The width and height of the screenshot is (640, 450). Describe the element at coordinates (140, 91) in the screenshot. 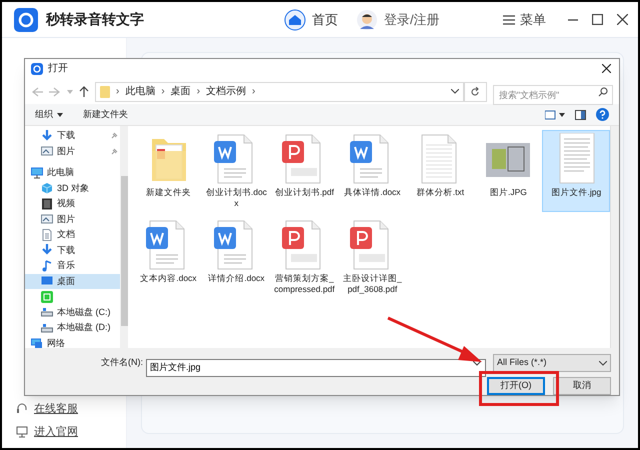

I see `breadcrumb: 此电脑` at that location.